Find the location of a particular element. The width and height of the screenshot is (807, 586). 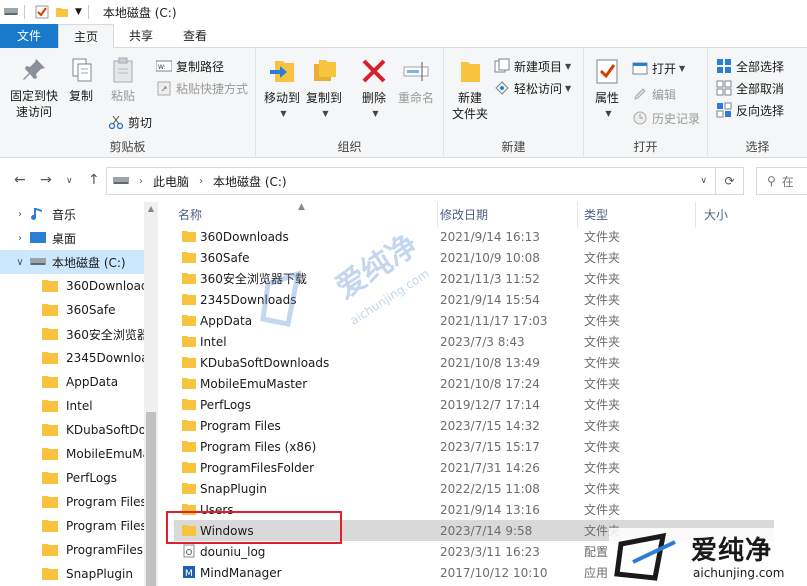

file-type: 应用 is located at coordinates (596, 573).